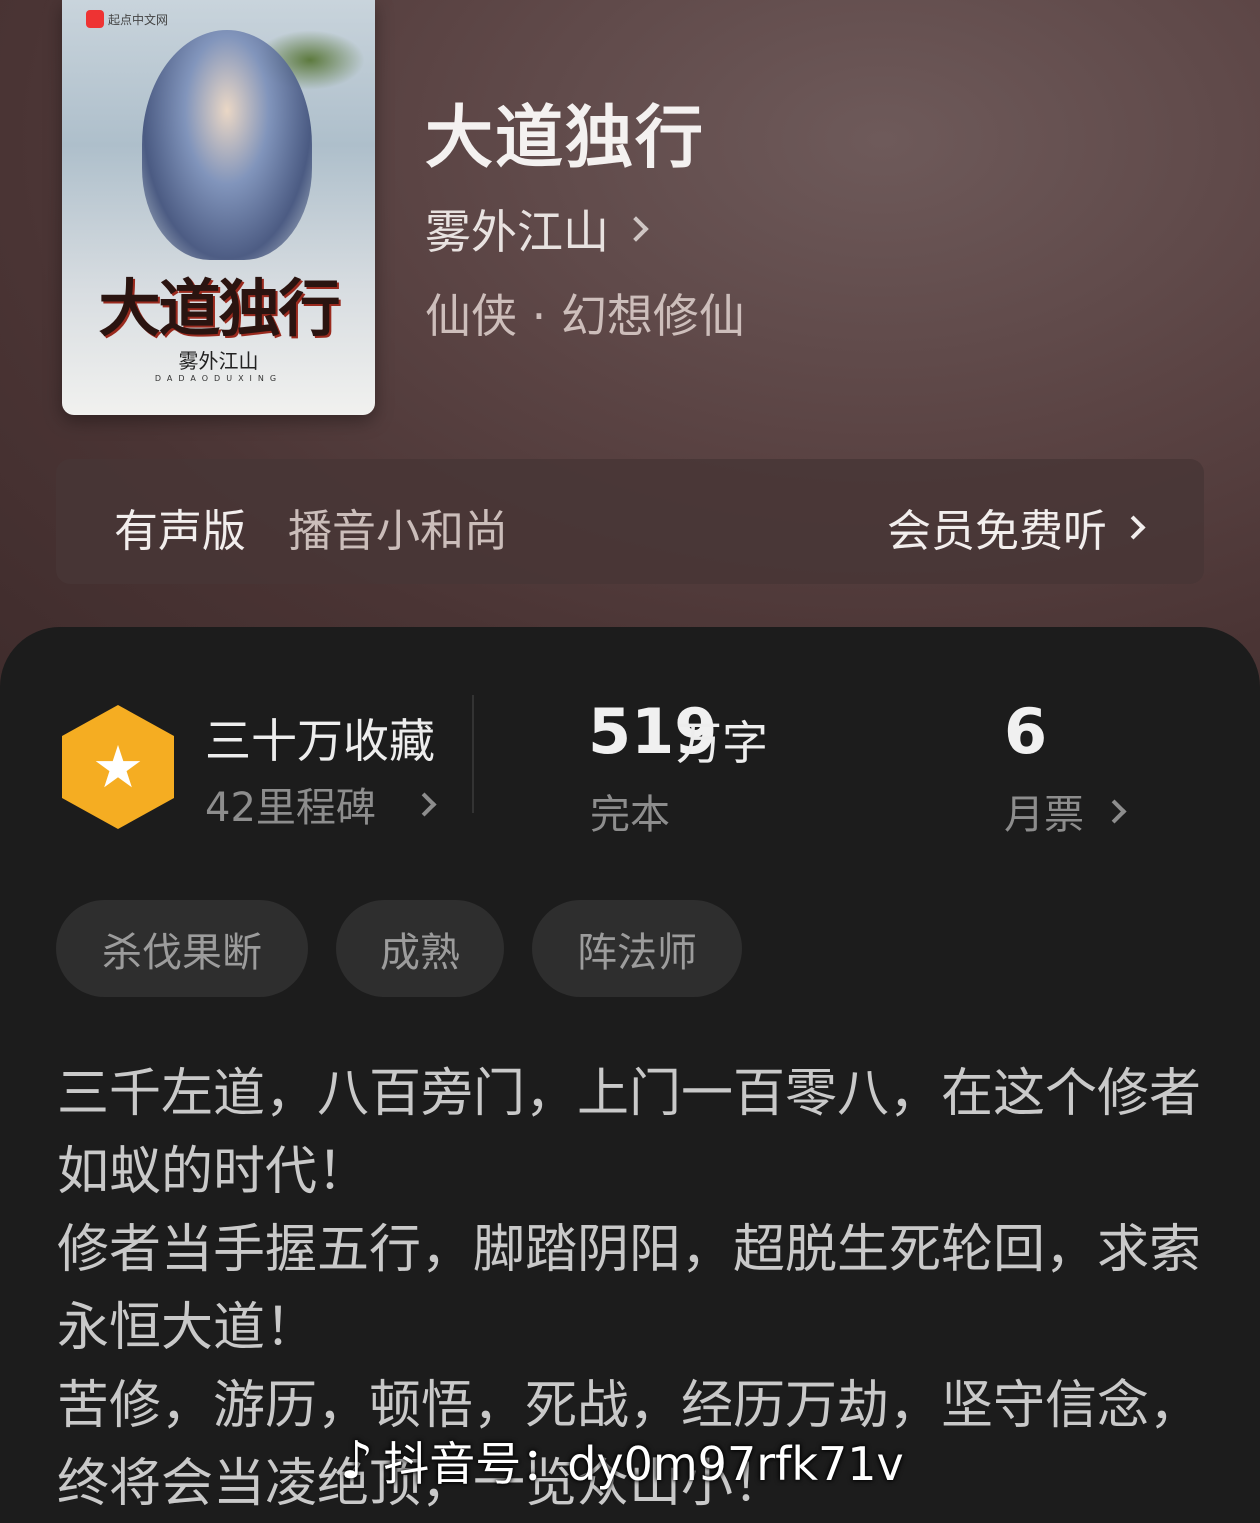 The width and height of the screenshot is (1260, 1523). I want to click on cover-title: 大道独行, so click(219, 308).